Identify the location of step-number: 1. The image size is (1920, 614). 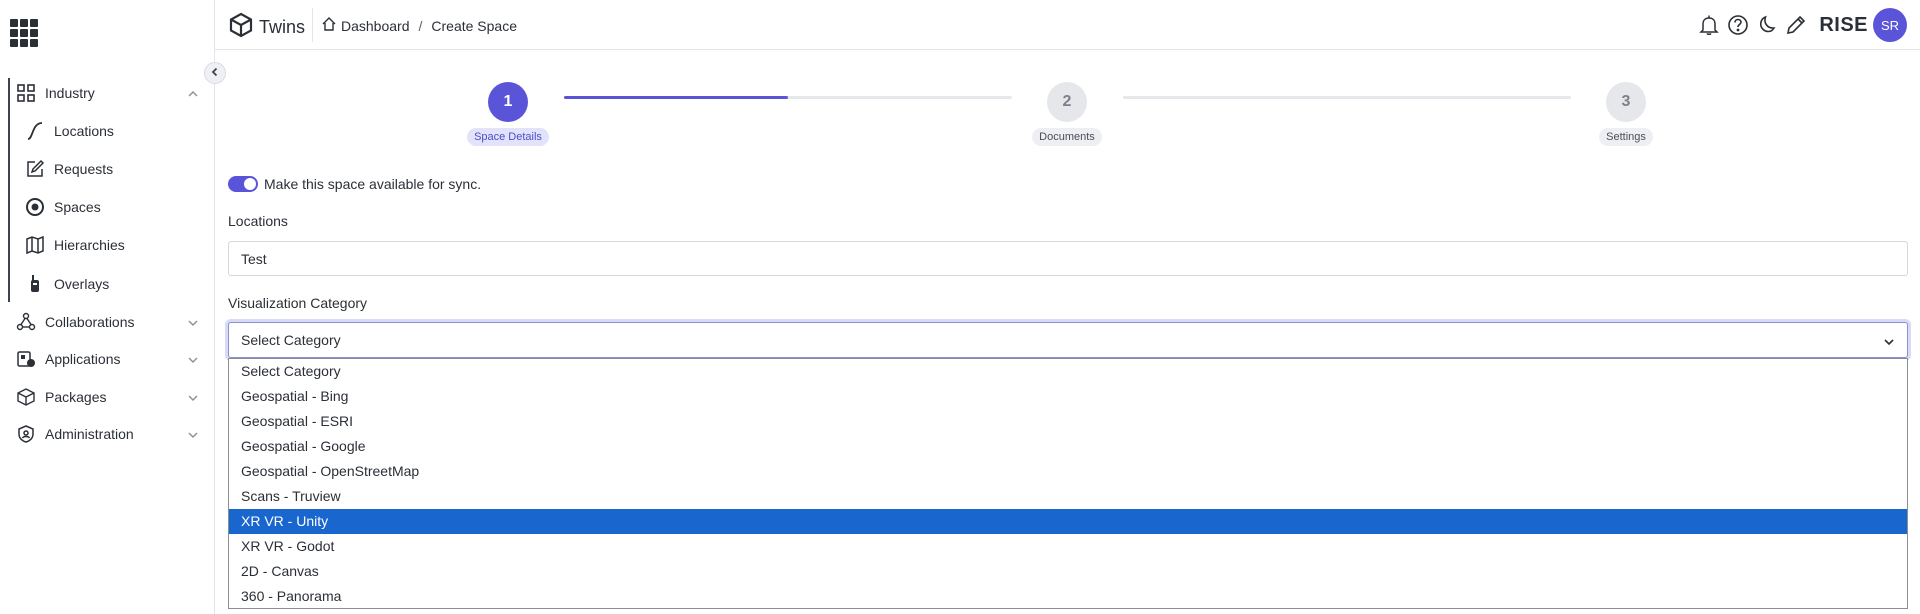
(508, 102).